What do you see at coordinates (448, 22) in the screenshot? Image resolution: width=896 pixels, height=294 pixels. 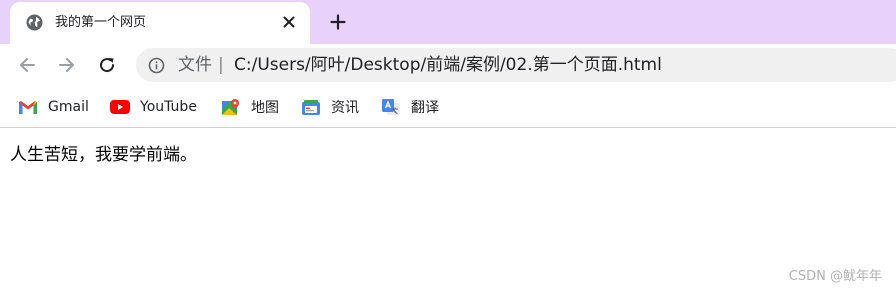 I see `tab-strip: 我的第一个网页` at bounding box center [448, 22].